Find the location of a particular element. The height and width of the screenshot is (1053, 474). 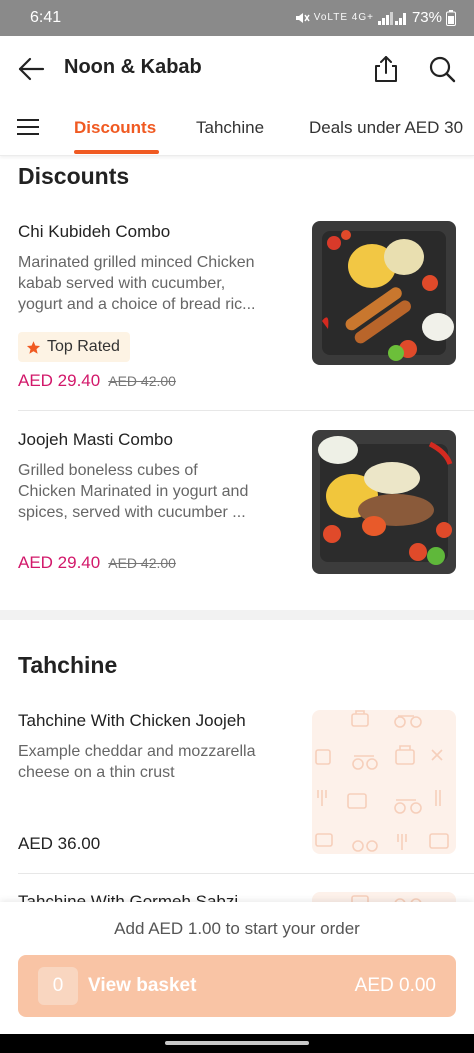

back-button is located at coordinates (31, 69).